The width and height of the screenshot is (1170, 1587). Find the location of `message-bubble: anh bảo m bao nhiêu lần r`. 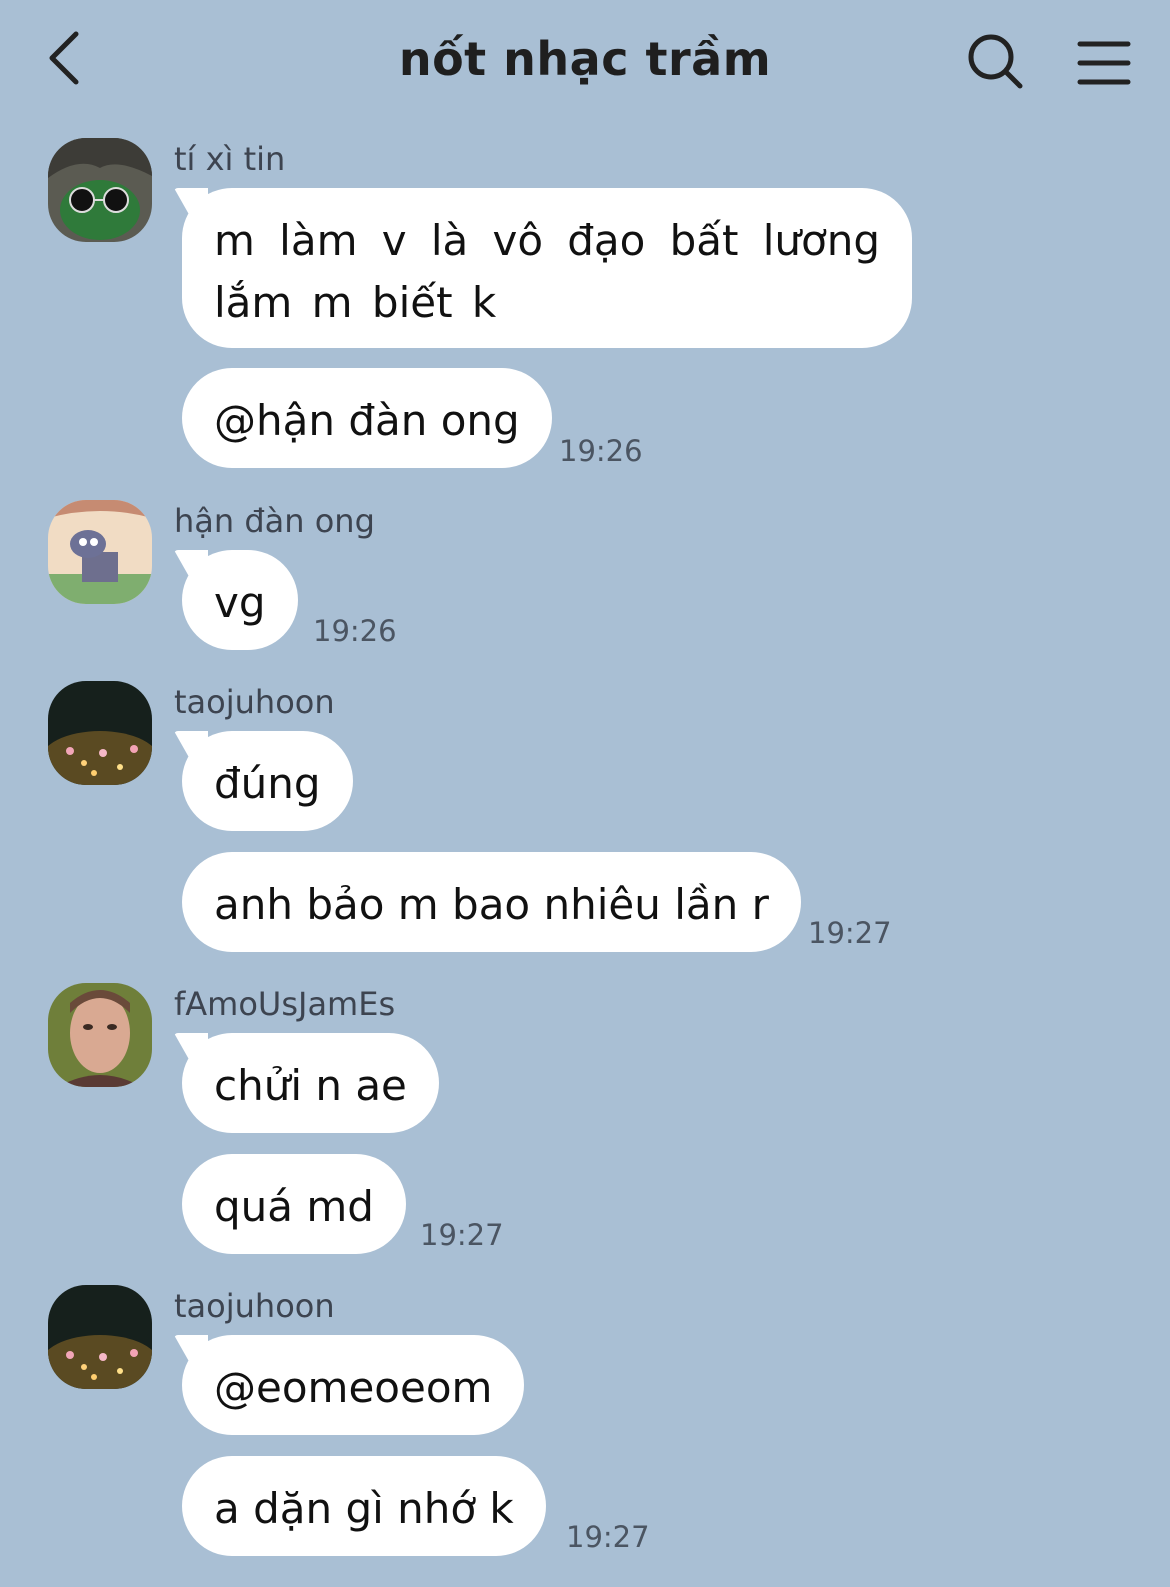

message-bubble: anh bảo m bao nhiêu lần r is located at coordinates (491, 902).